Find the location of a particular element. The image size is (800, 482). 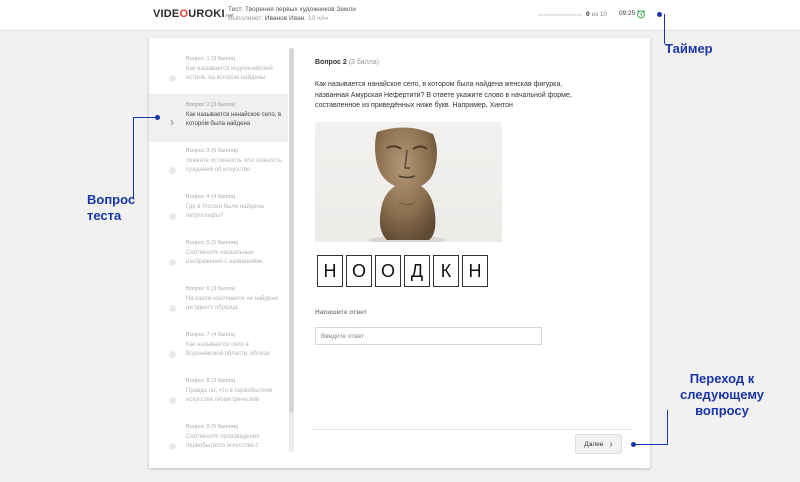

answer-input is located at coordinates (428, 336).